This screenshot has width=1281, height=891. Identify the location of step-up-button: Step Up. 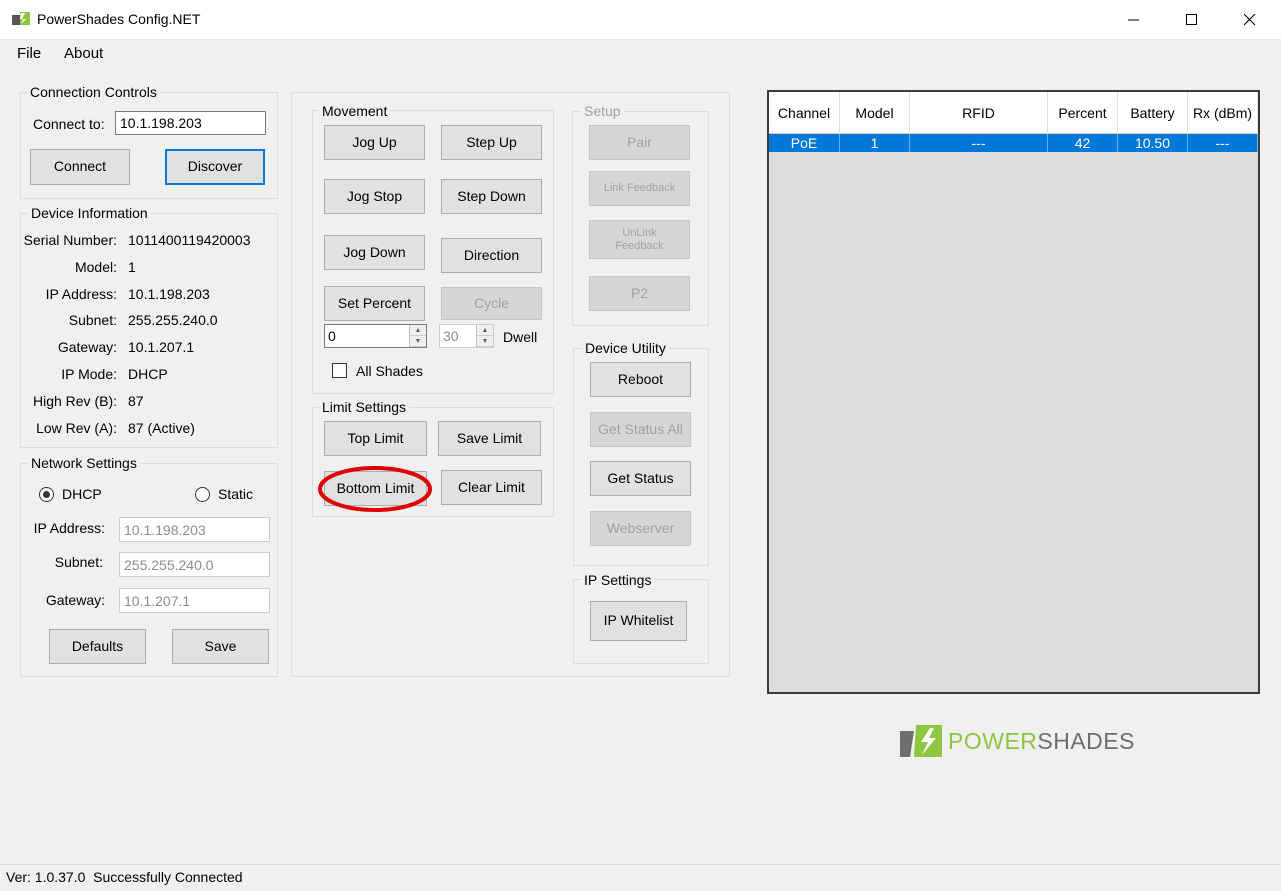
(491, 142).